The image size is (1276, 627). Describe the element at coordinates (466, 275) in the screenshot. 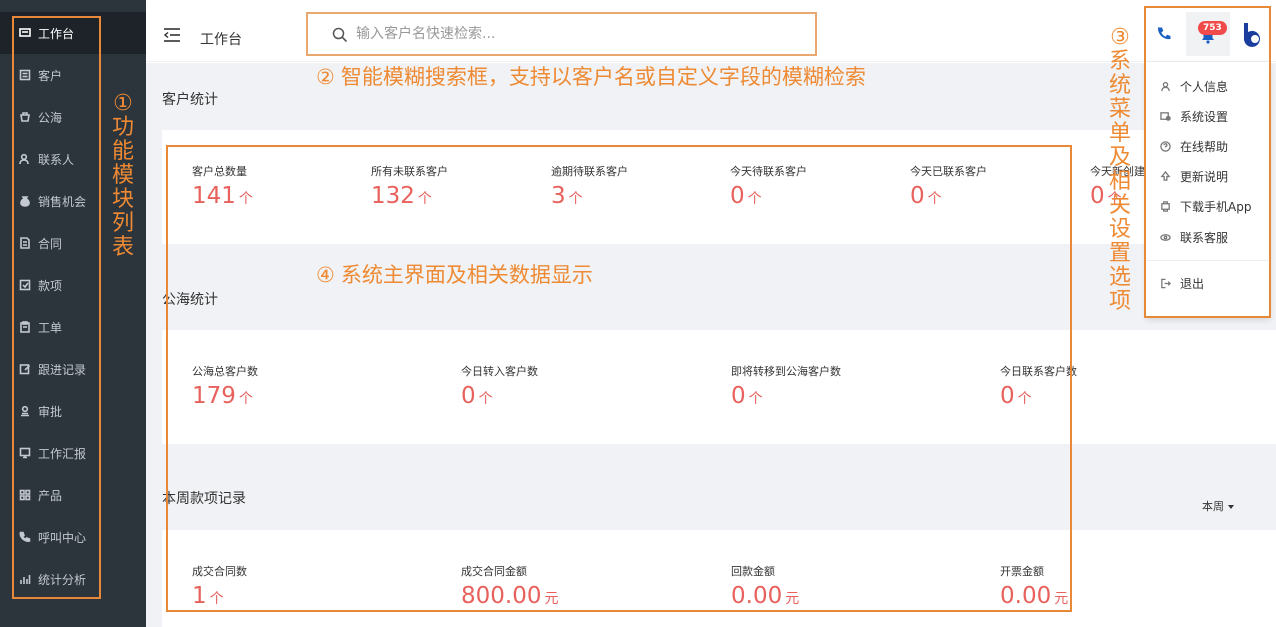

I see `annotation-text: 系统主界面及相关数据显示` at that location.